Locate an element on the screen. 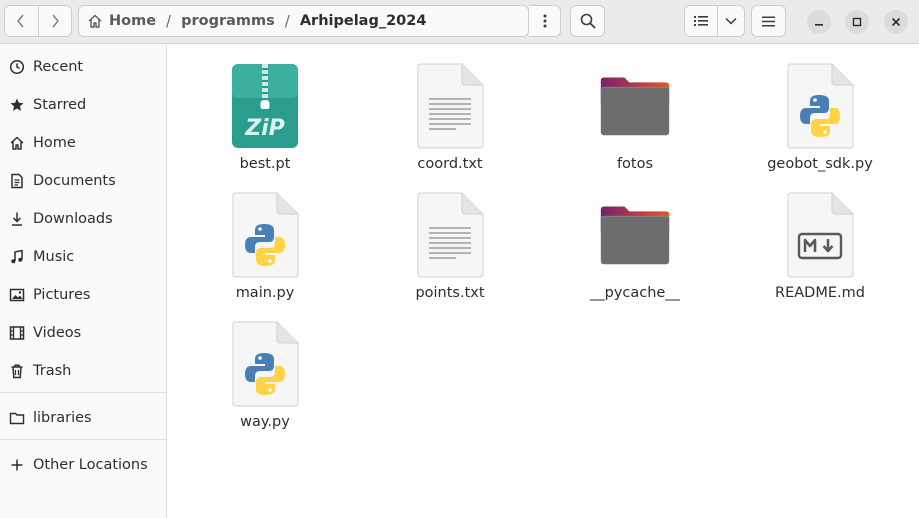 This screenshot has width=919, height=518. picture-icon is located at coordinates (17, 295).